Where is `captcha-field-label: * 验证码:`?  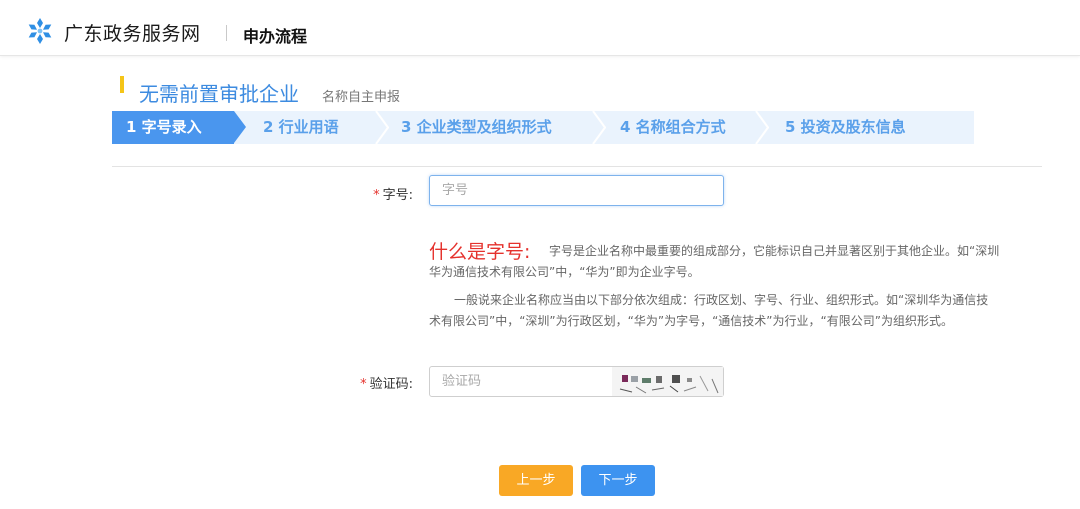
captcha-field-label: * 验证码: is located at coordinates (371, 382).